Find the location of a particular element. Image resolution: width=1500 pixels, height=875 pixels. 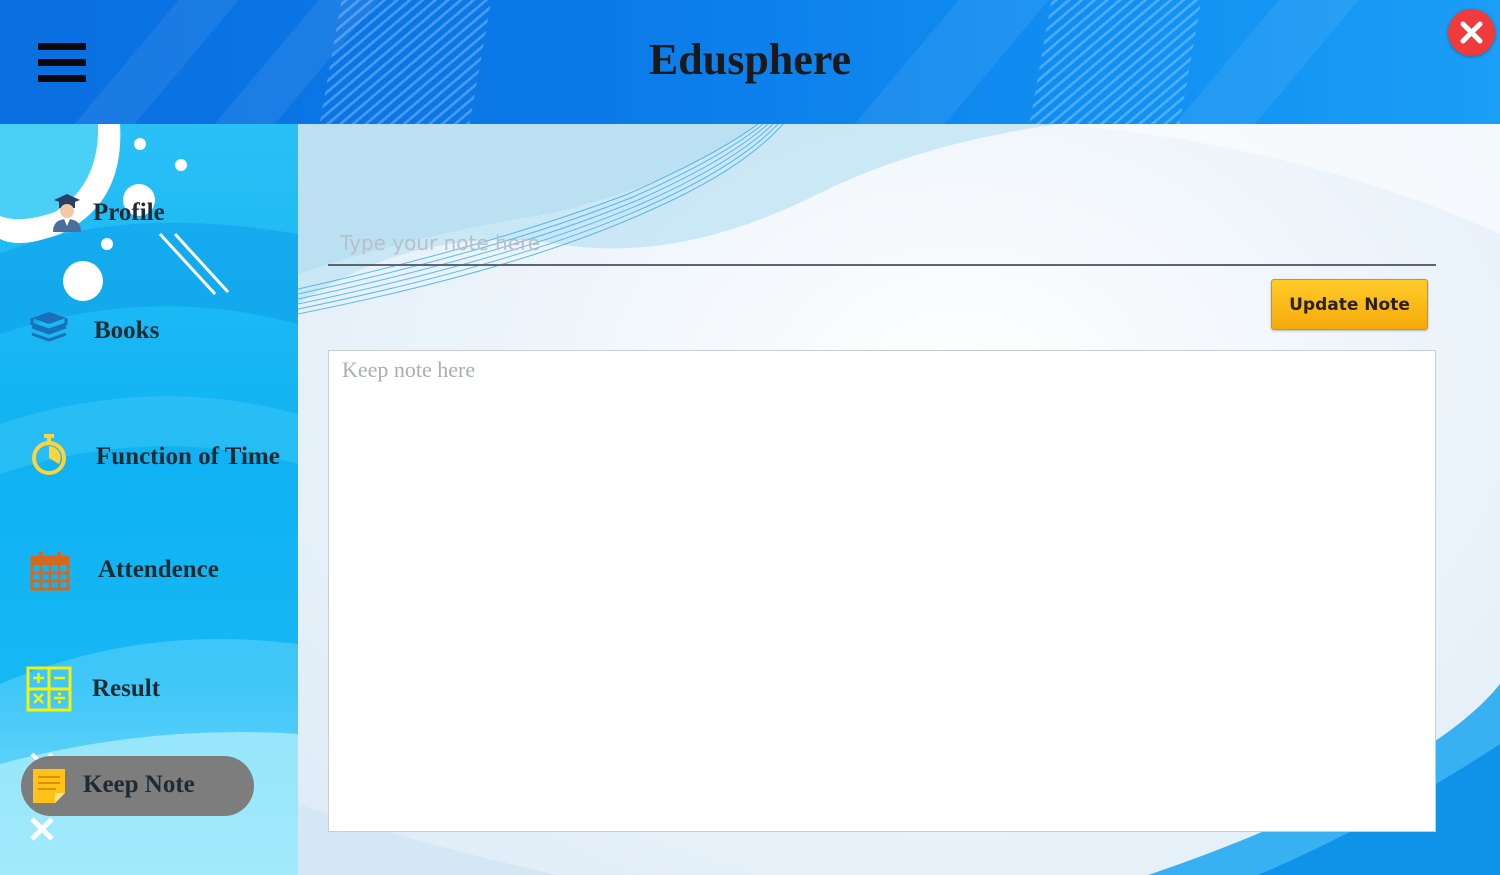

sidebar-item-profile: Profile is located at coordinates (149, 214).